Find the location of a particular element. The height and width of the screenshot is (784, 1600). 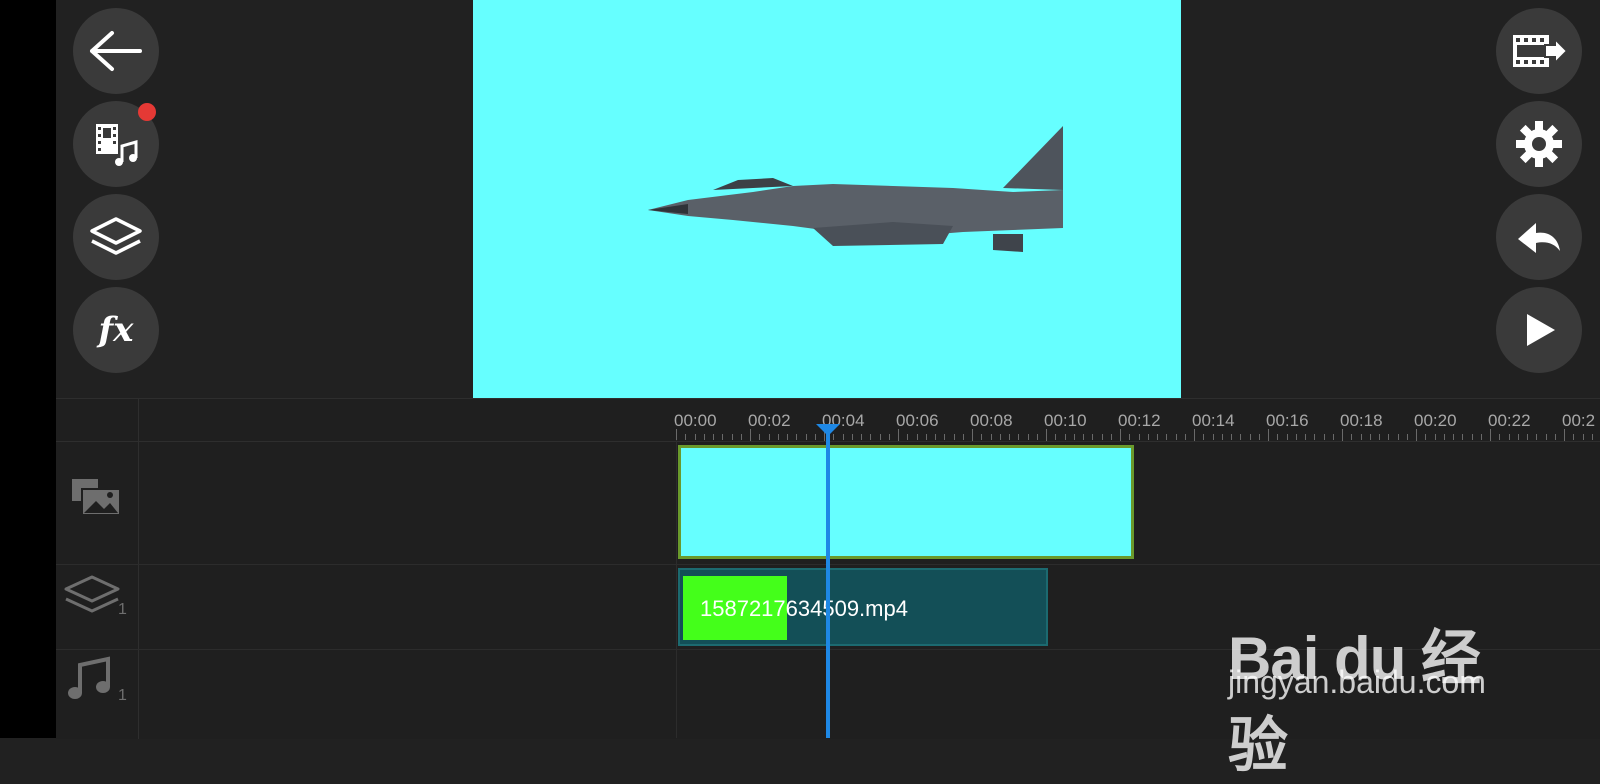

gear-icon is located at coordinates (1539, 144).